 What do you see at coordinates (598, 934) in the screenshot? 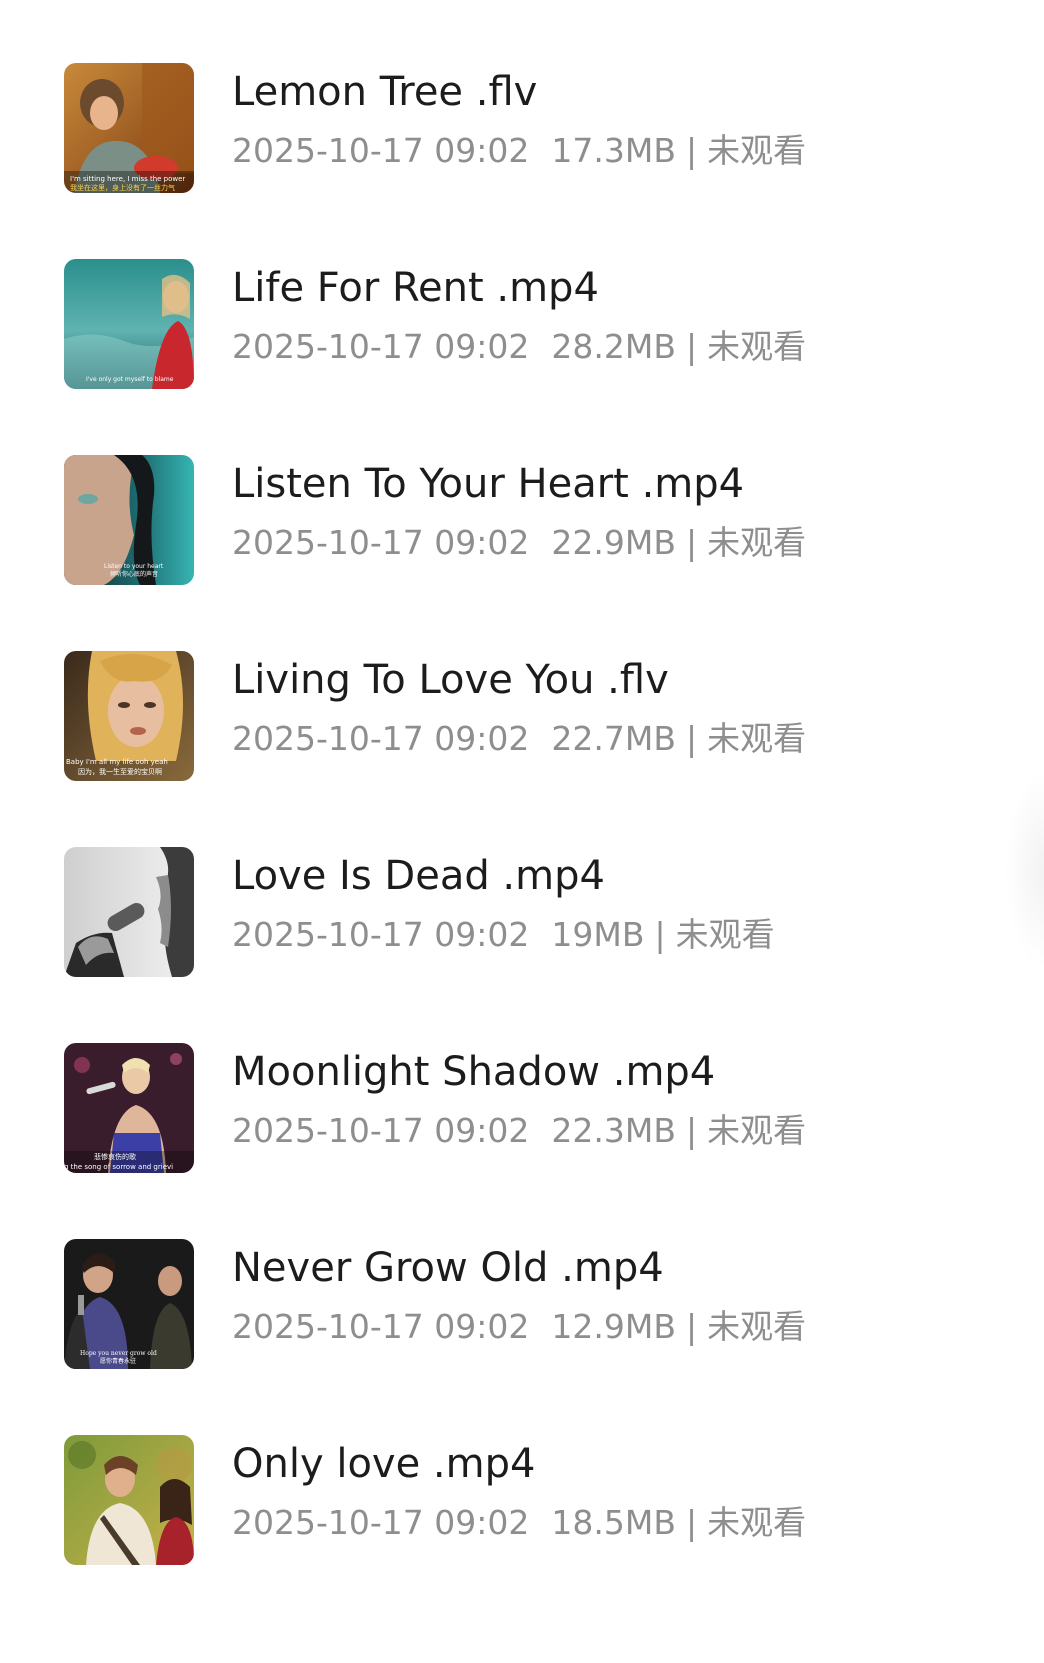
I see `video-size: 19MB` at bounding box center [598, 934].